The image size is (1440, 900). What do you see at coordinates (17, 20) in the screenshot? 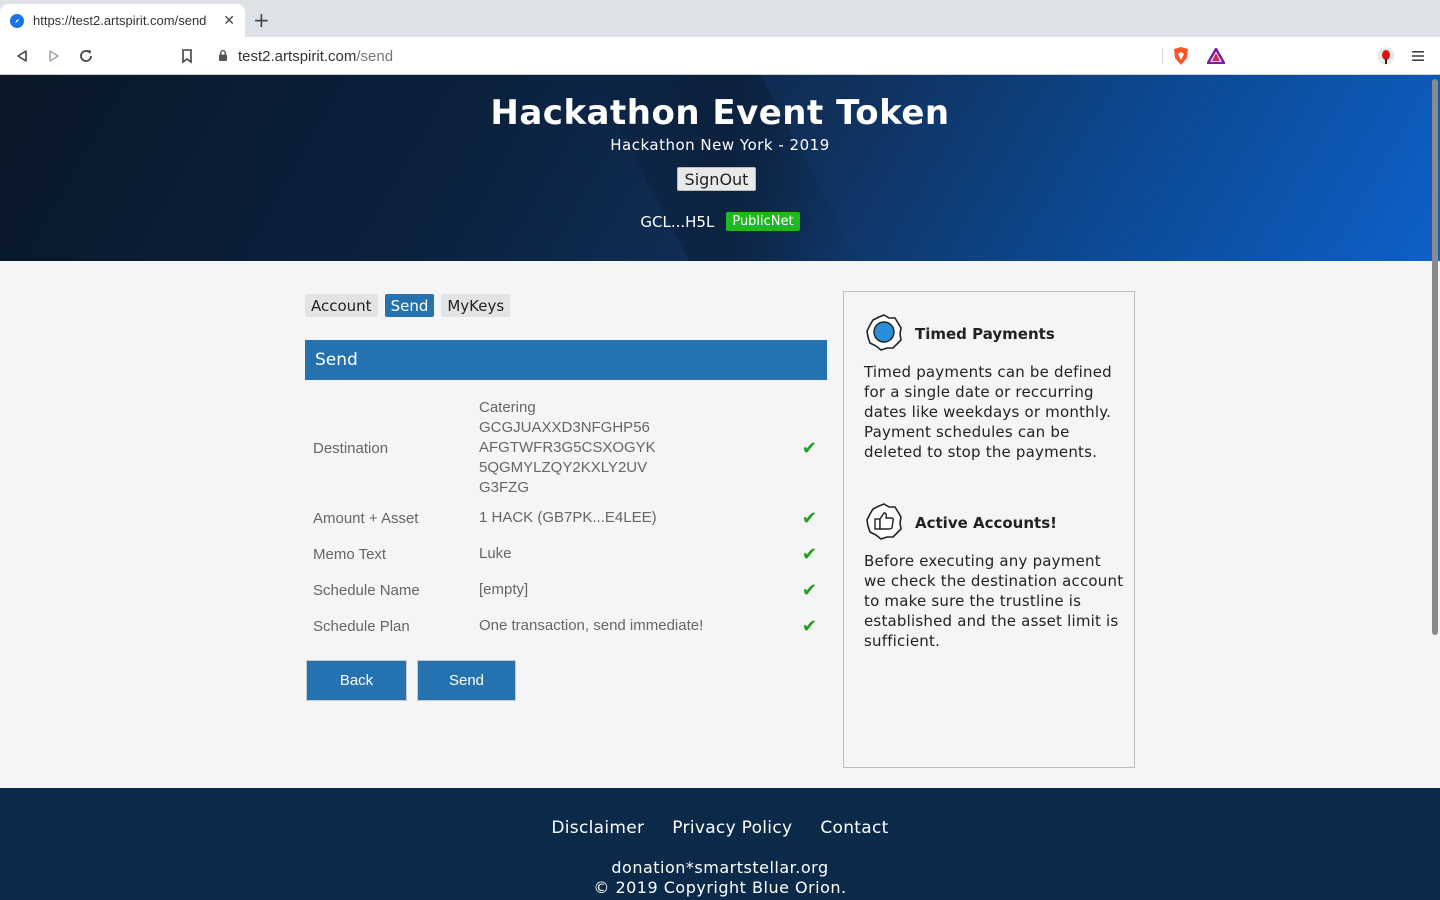
I see `compass-icon` at bounding box center [17, 20].